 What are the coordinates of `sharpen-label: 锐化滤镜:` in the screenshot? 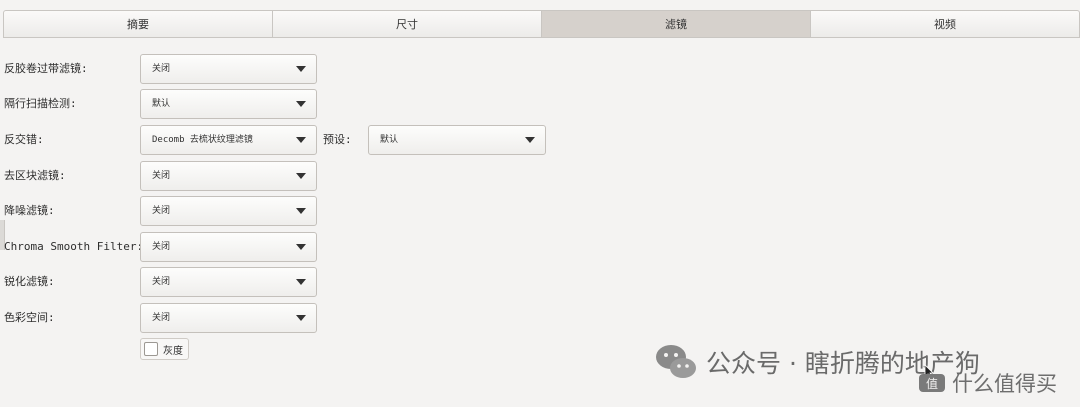 It's located at (29, 281).